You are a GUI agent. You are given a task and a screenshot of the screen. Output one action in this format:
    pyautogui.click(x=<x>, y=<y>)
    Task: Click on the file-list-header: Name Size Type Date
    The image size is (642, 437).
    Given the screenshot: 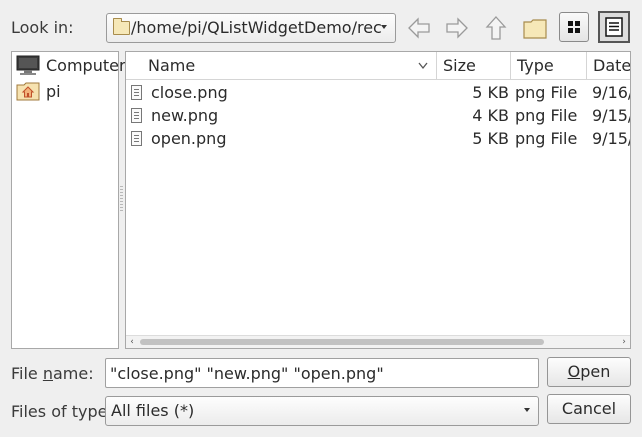 What is the action you would take?
    pyautogui.click(x=378, y=66)
    